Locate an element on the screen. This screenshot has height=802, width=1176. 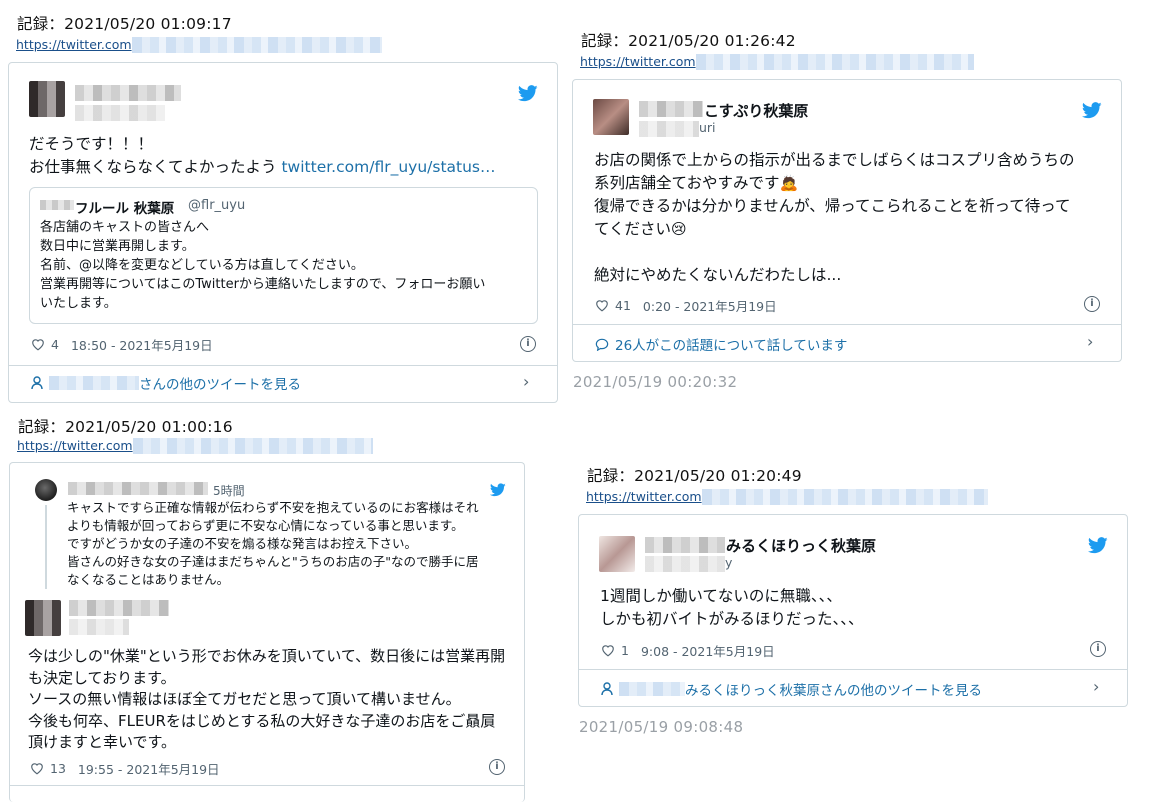
more-tweets-label: さんの他のツイートを見る is located at coordinates (220, 385).